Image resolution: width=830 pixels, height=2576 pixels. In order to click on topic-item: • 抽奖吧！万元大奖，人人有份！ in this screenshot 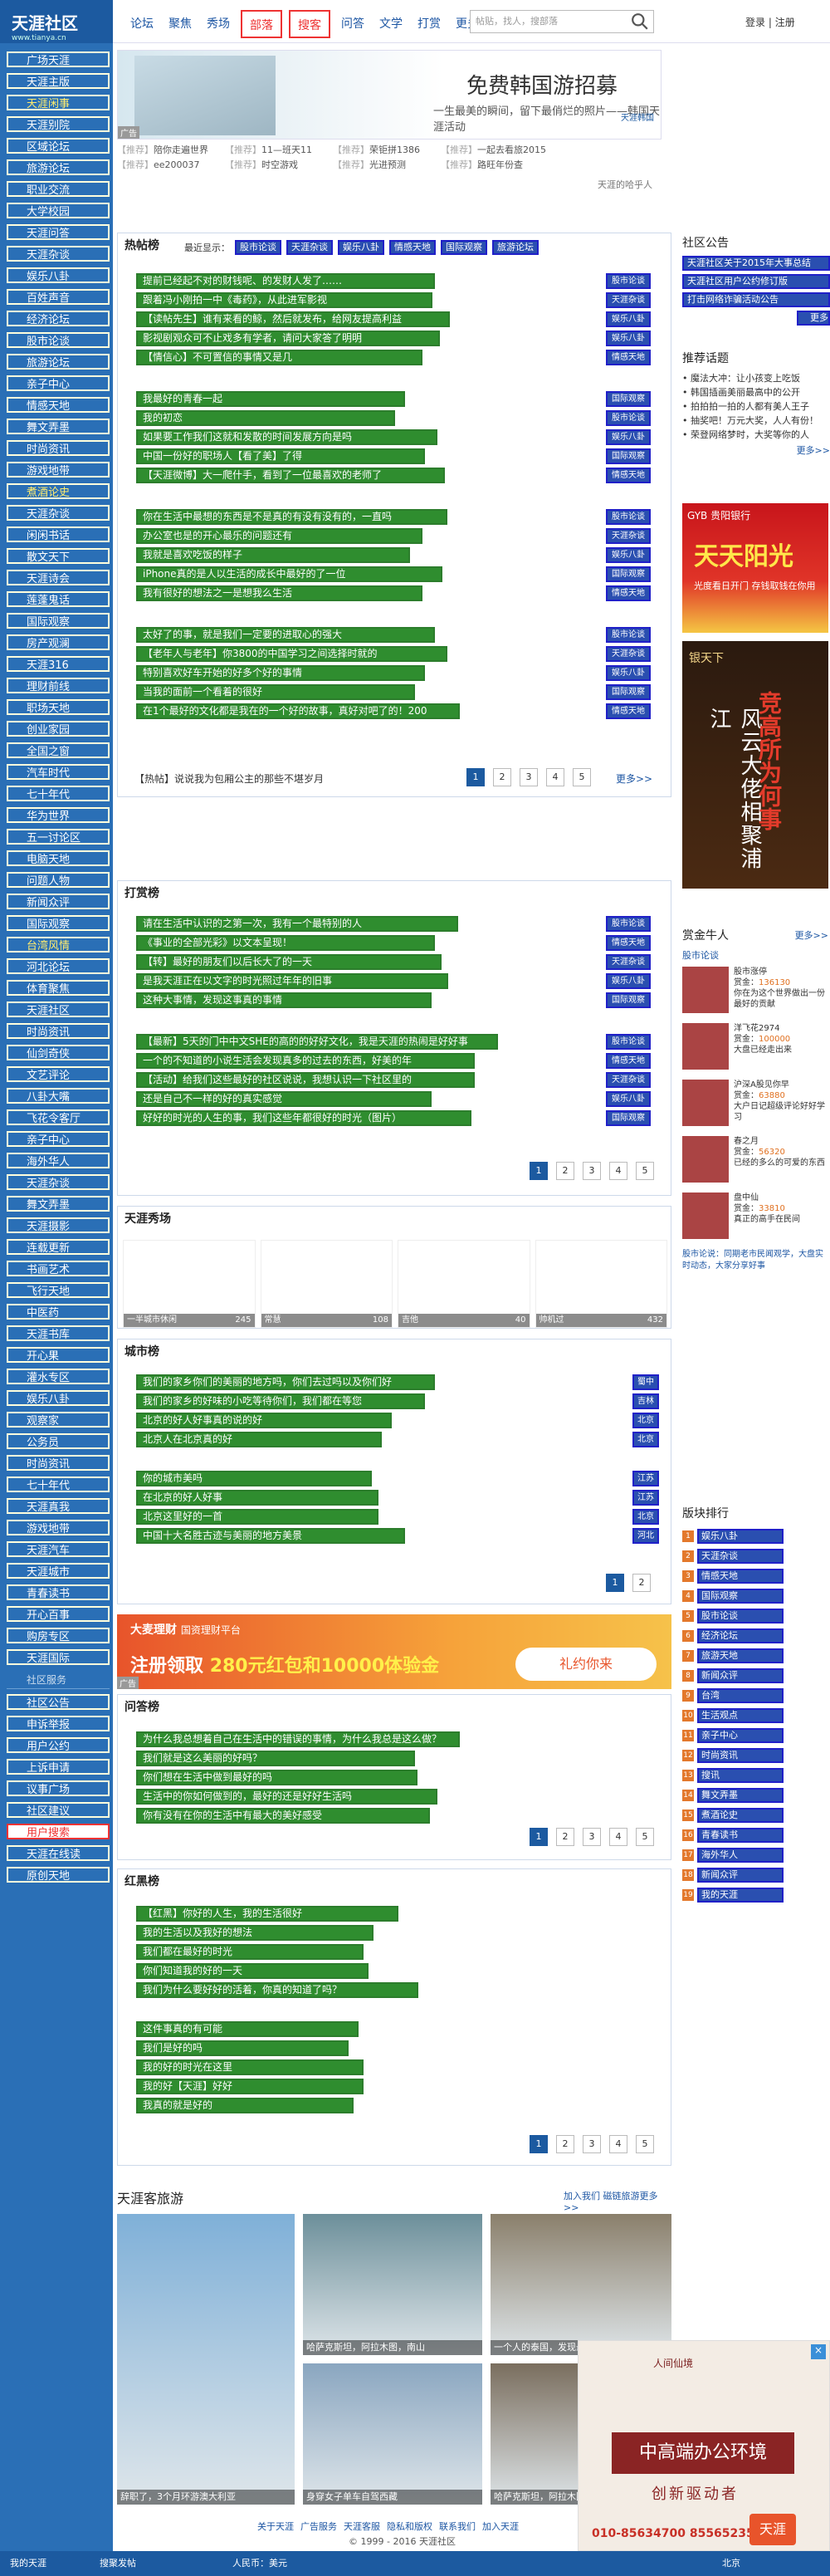, I will do `click(756, 421)`.